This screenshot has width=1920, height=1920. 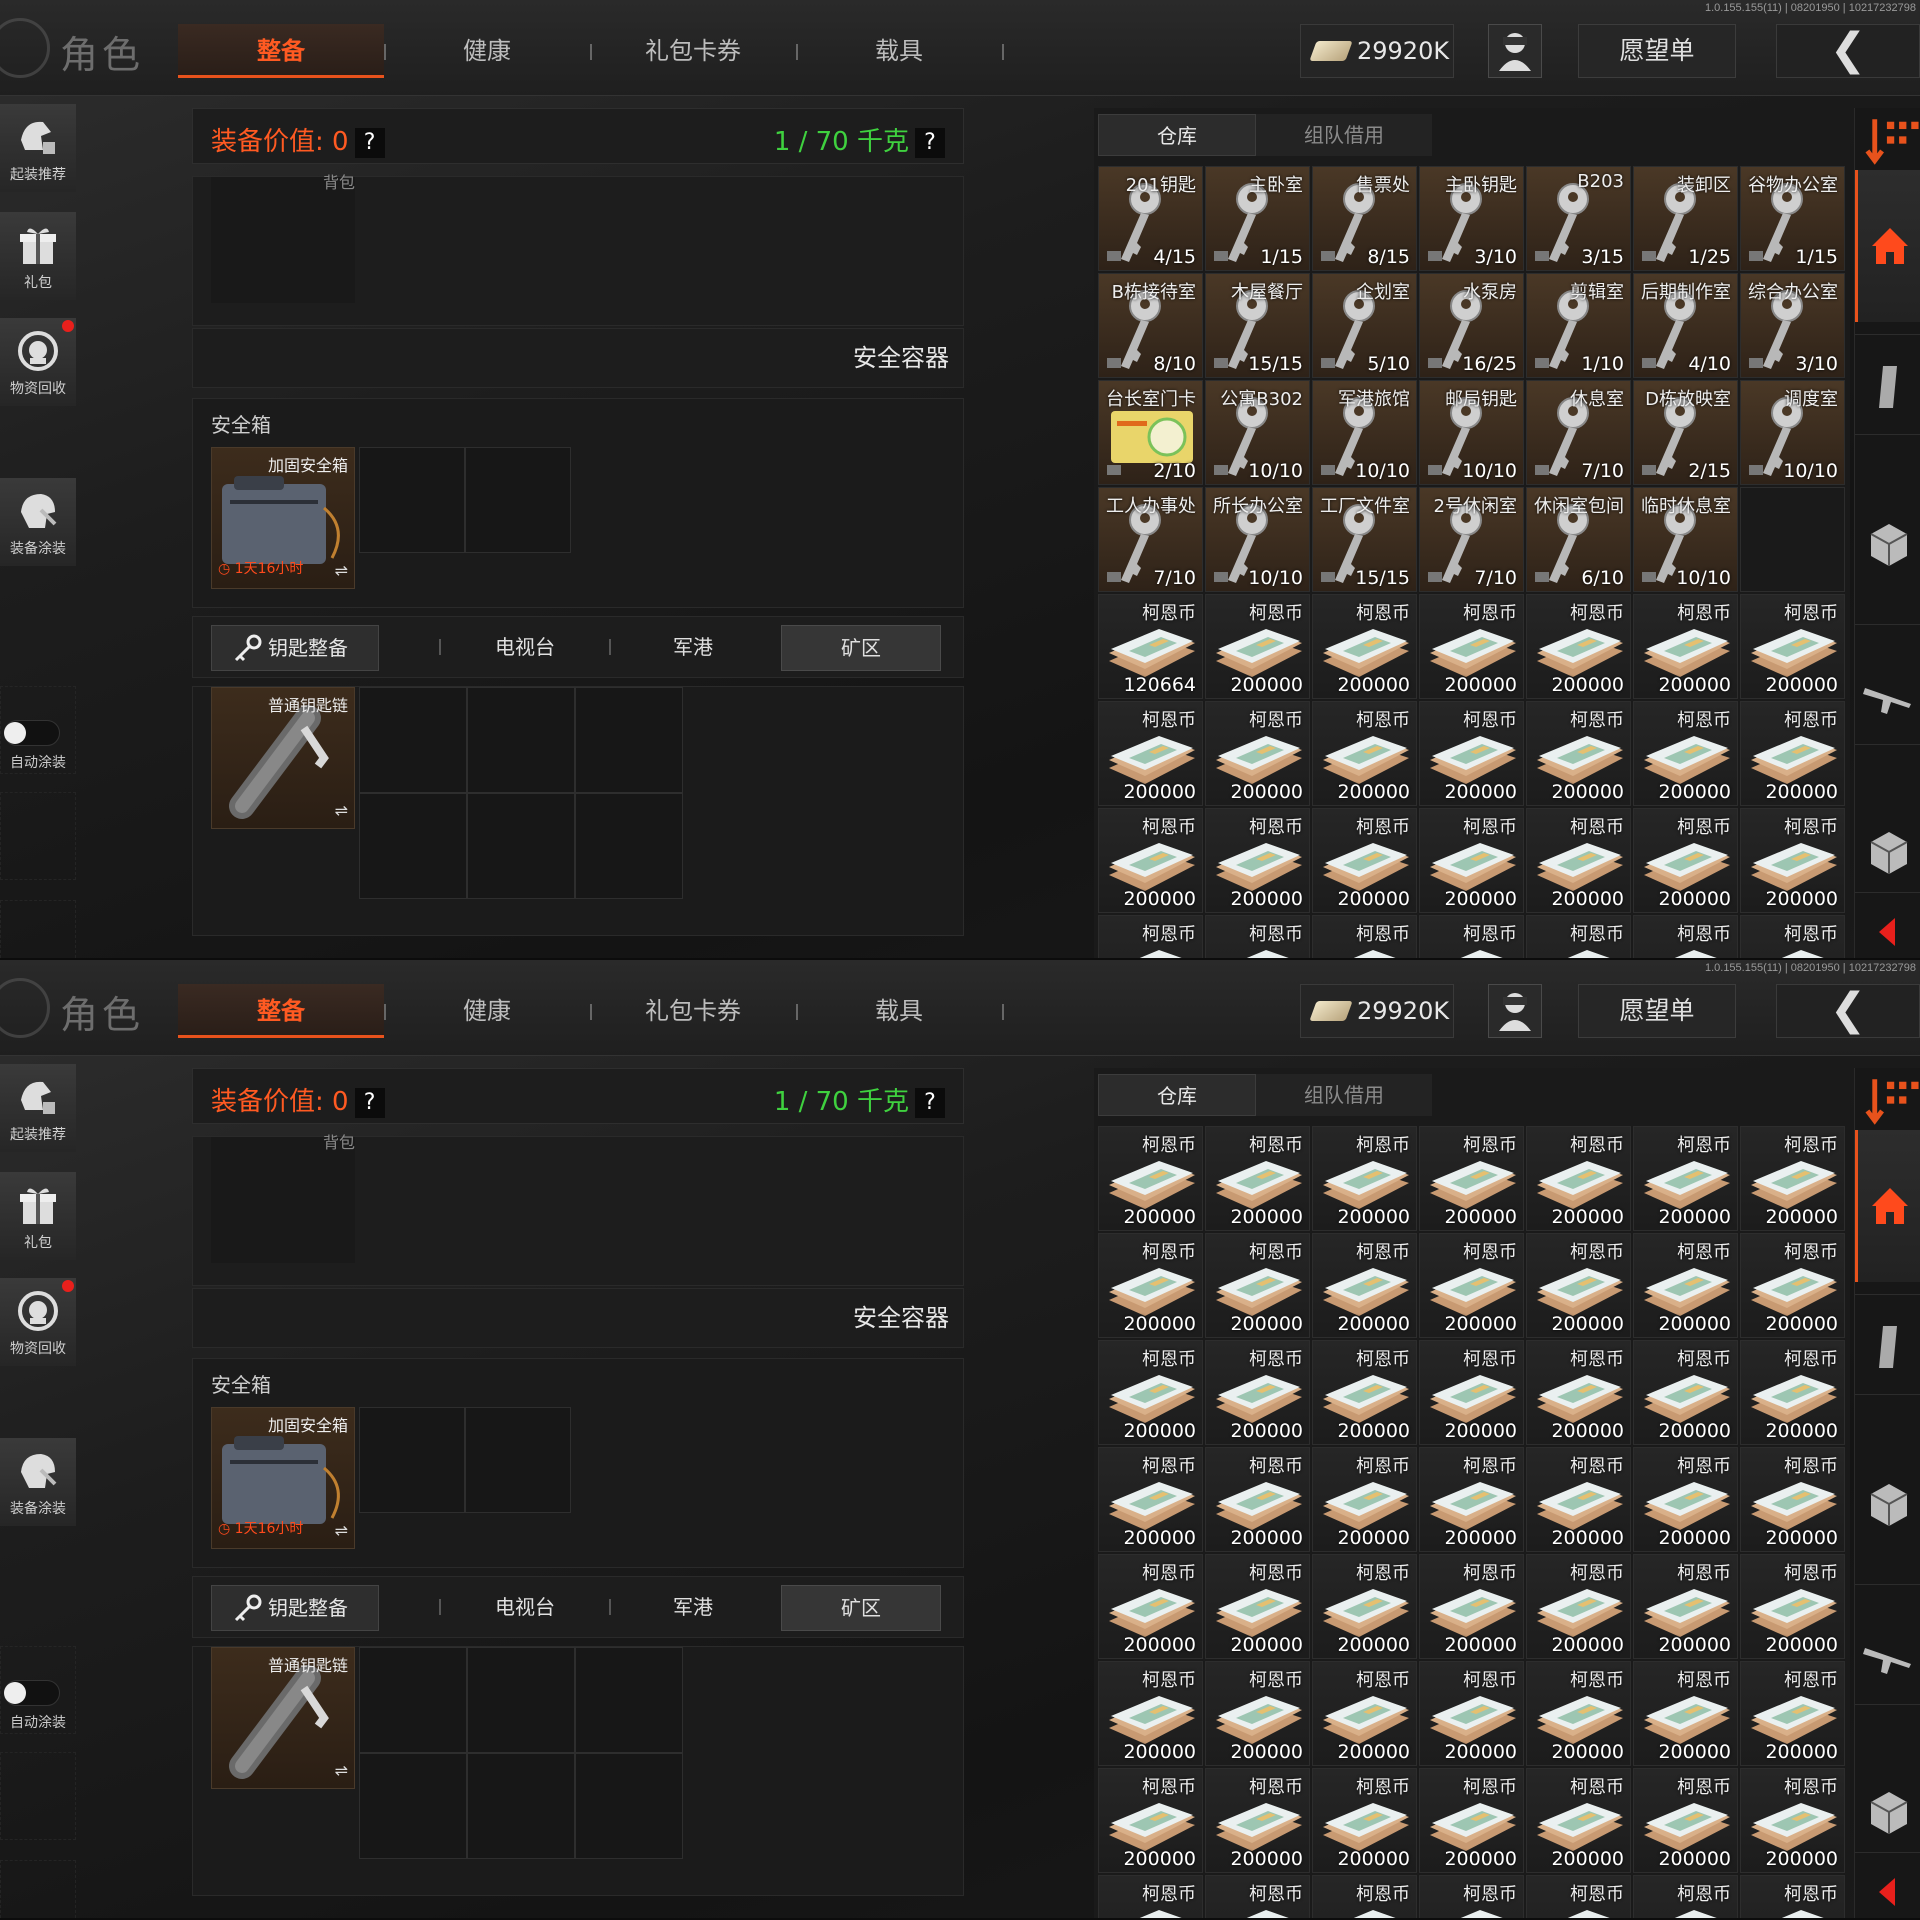 What do you see at coordinates (1364, 432) in the screenshot?
I see `key-cell: 军港旅馆 10/10` at bounding box center [1364, 432].